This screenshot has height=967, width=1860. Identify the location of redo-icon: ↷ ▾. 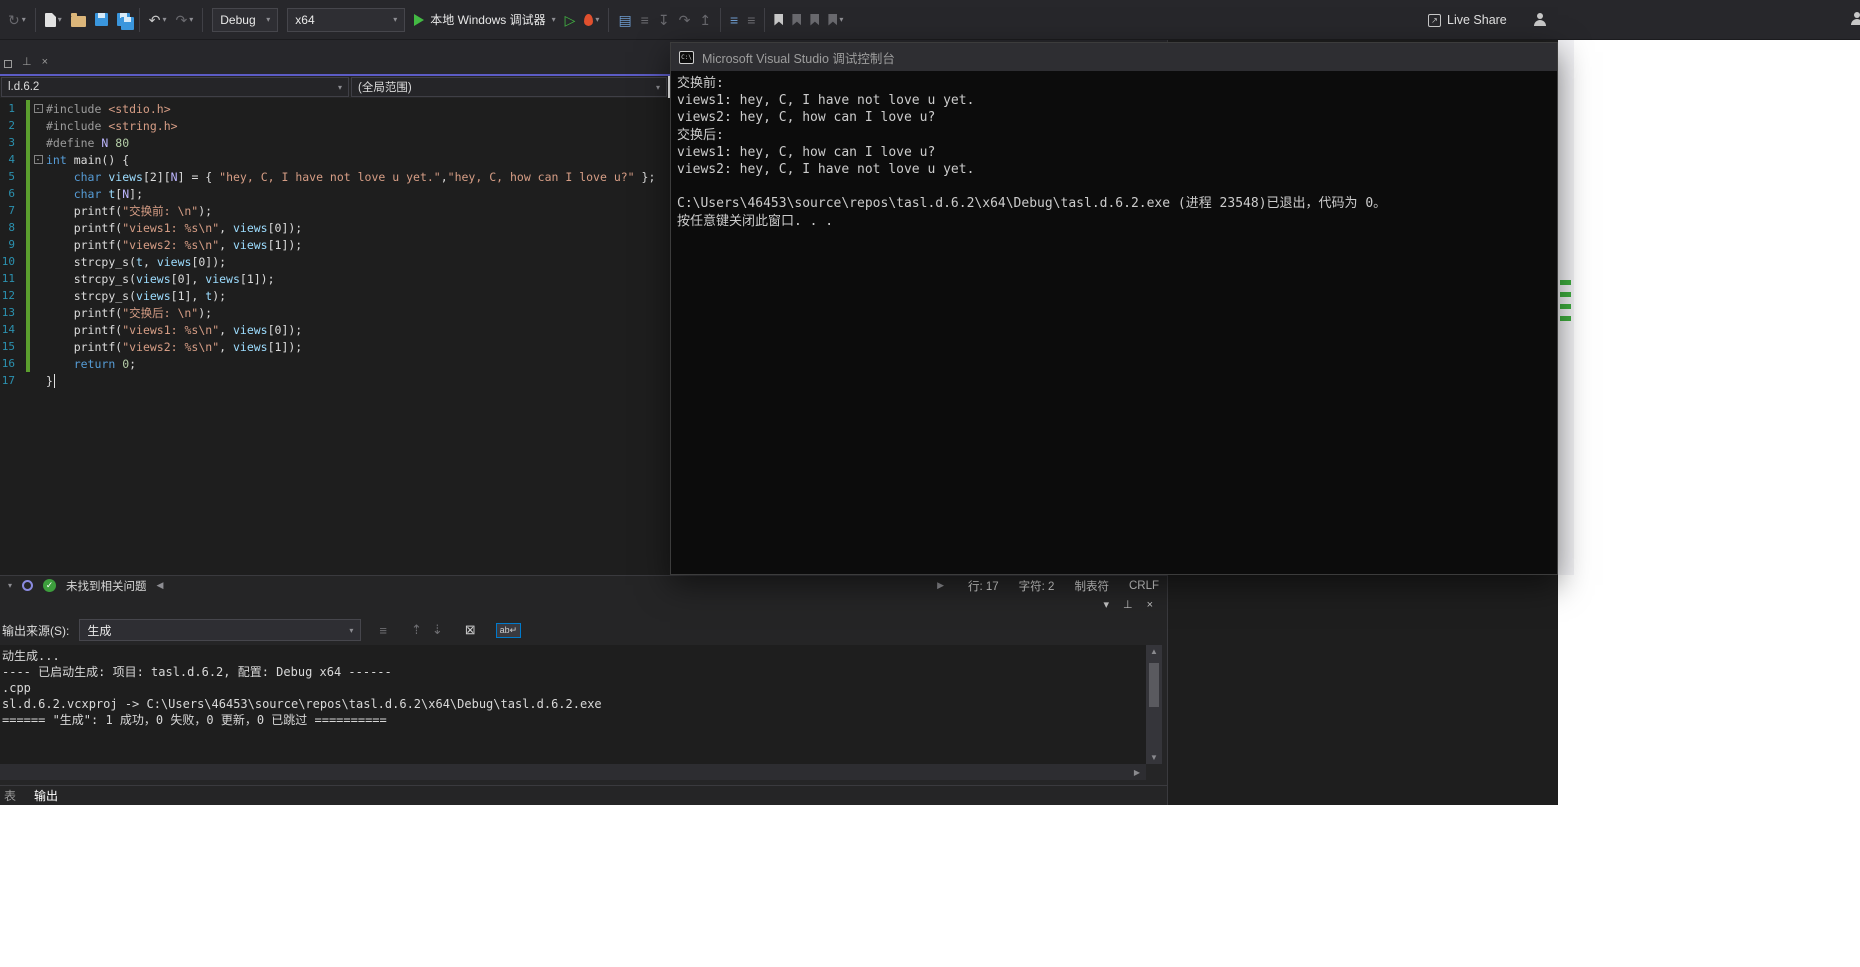
(185, 20).